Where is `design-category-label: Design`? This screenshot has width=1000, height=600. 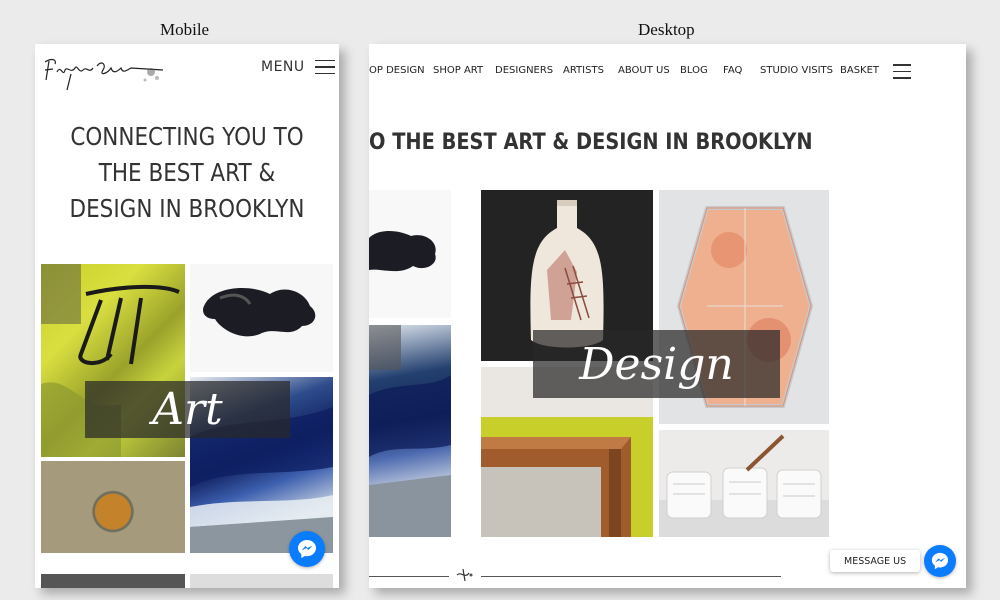
design-category-label: Design is located at coordinates (656, 364).